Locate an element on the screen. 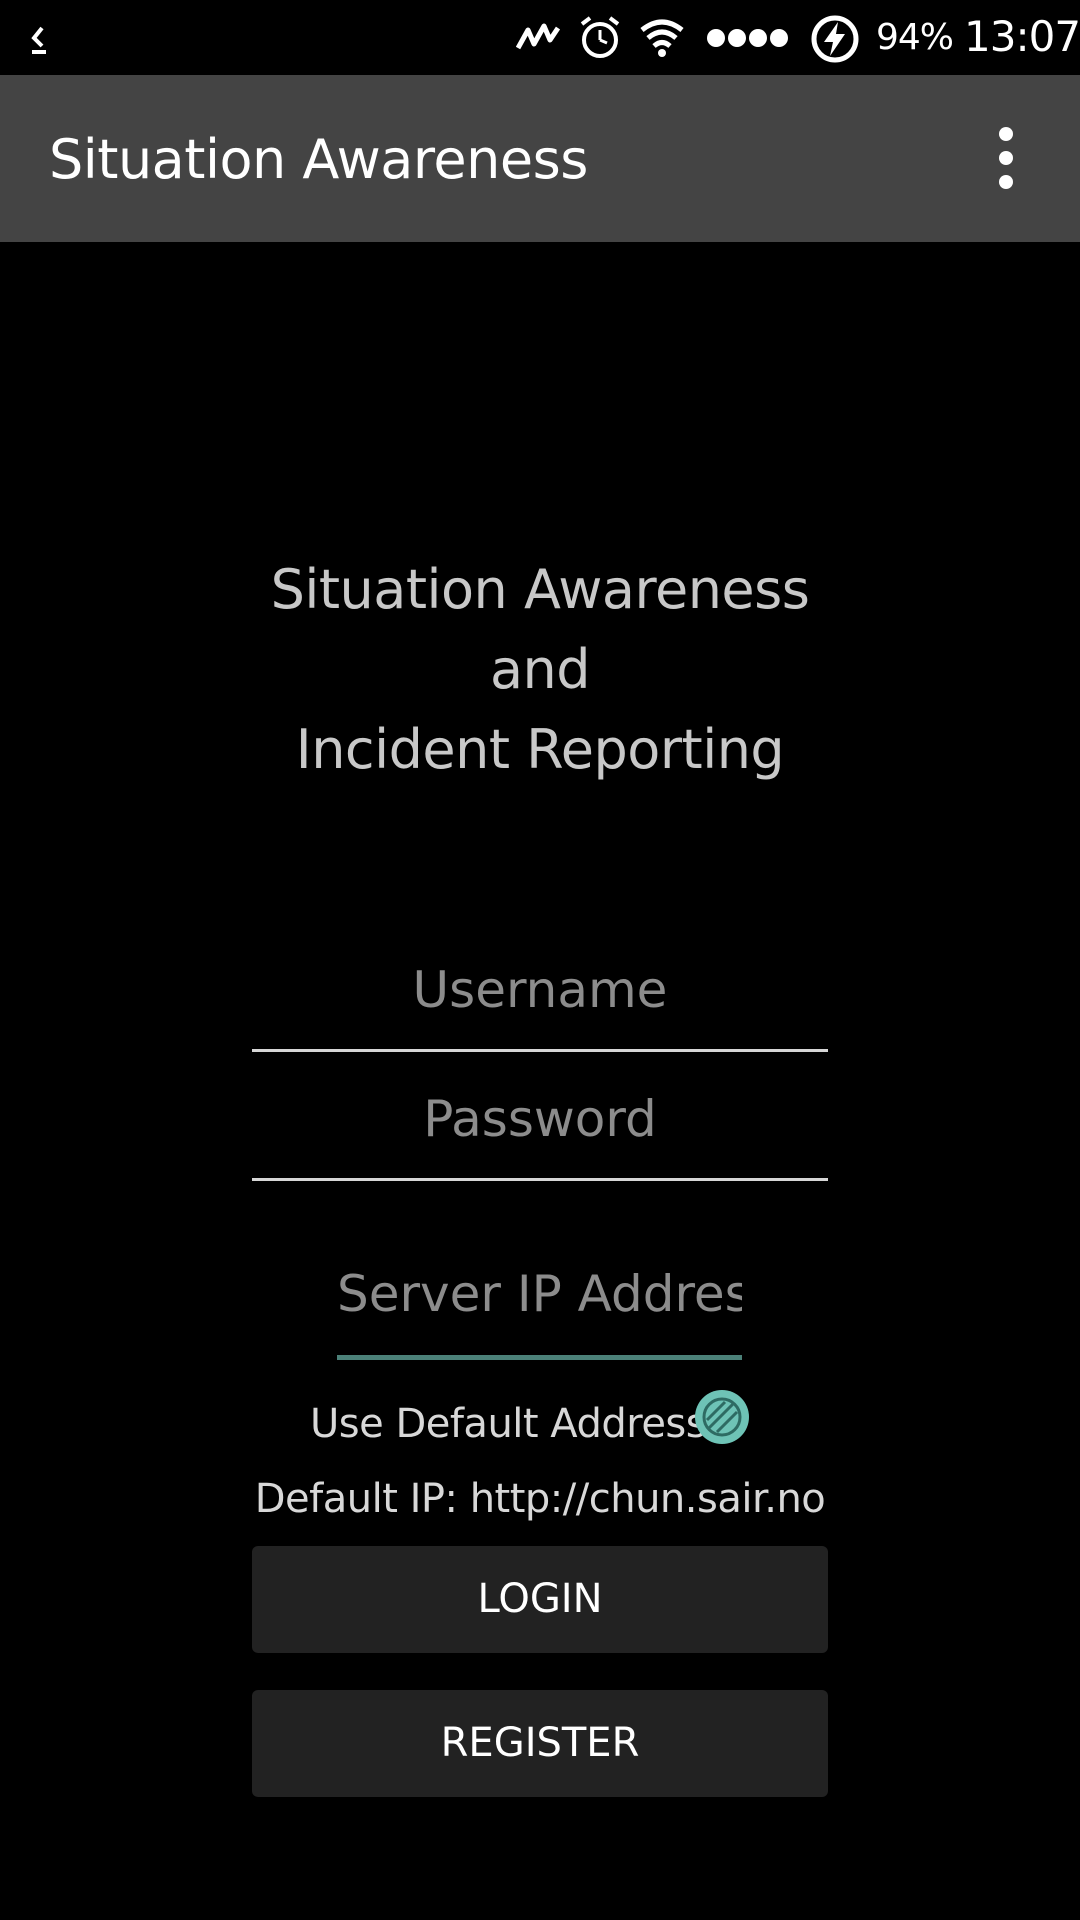  use-default-radio is located at coordinates (722, 1417).